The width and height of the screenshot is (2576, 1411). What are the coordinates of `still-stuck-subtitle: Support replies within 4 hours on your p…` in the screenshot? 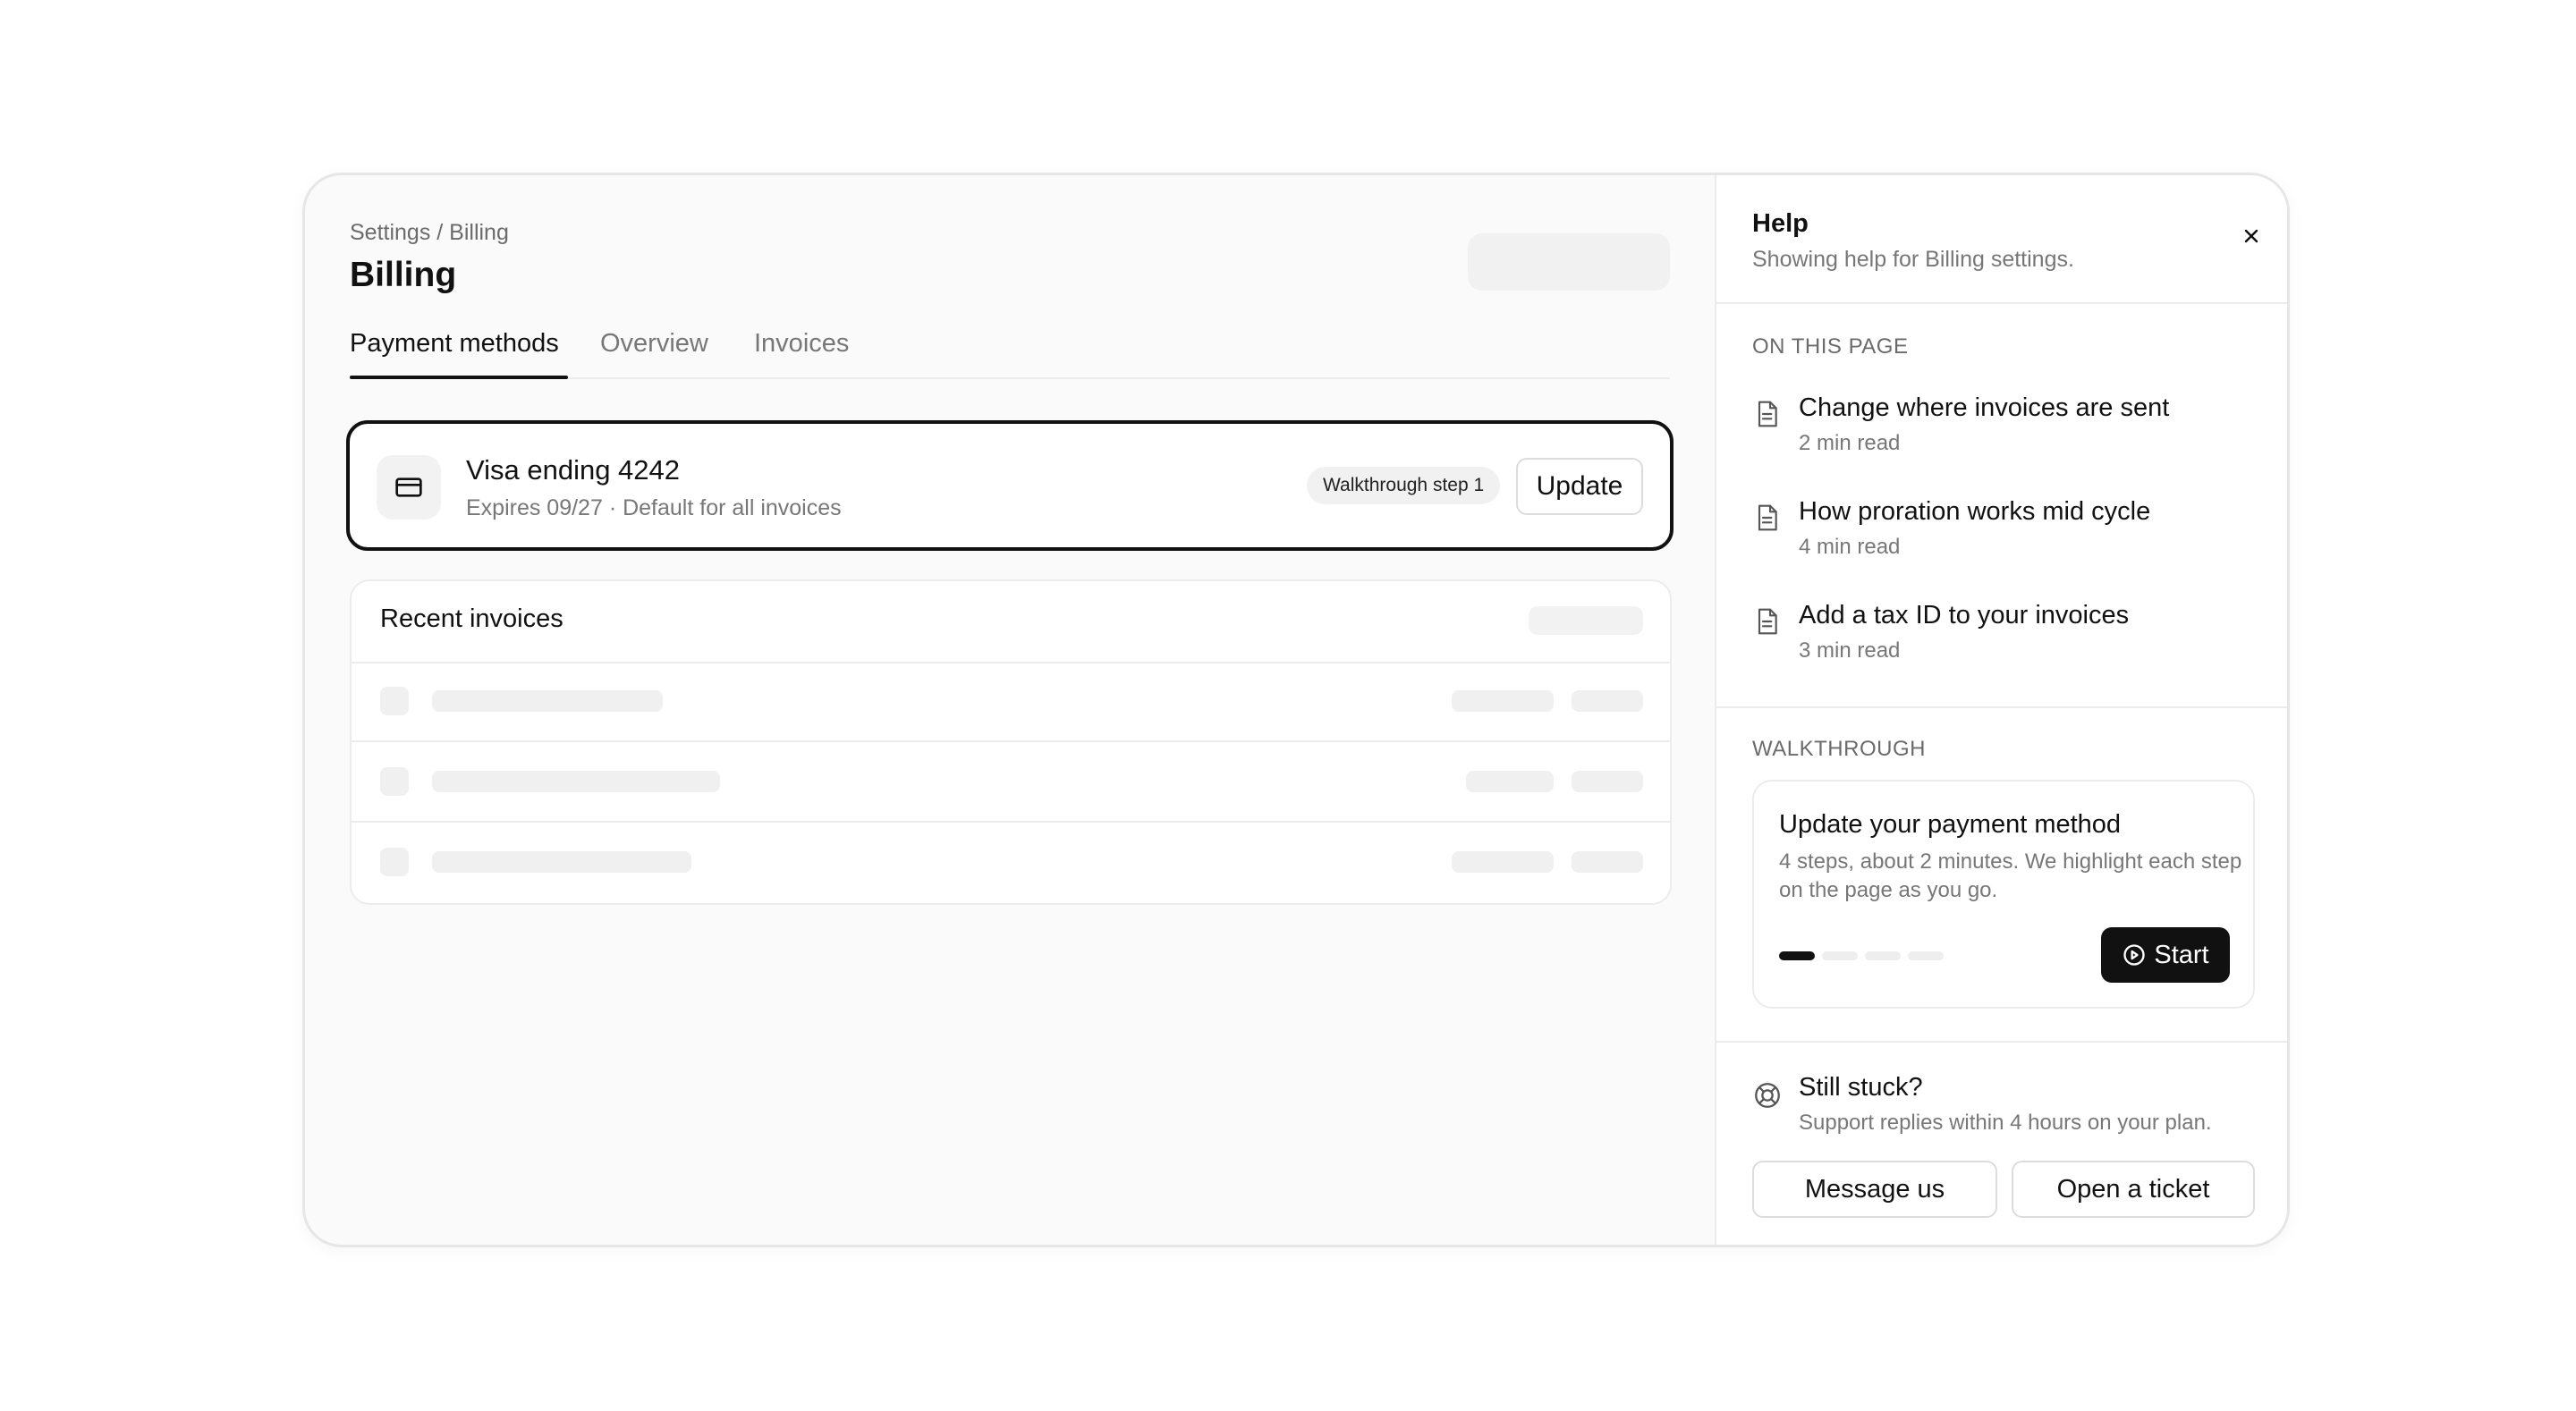 It's located at (2005, 1123).